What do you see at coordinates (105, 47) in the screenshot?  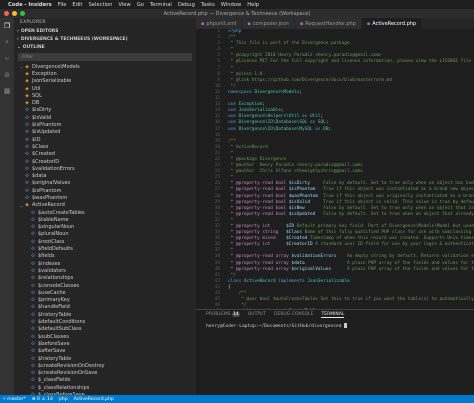 I see `outline-section: ⌄ OUTLINE` at bounding box center [105, 47].